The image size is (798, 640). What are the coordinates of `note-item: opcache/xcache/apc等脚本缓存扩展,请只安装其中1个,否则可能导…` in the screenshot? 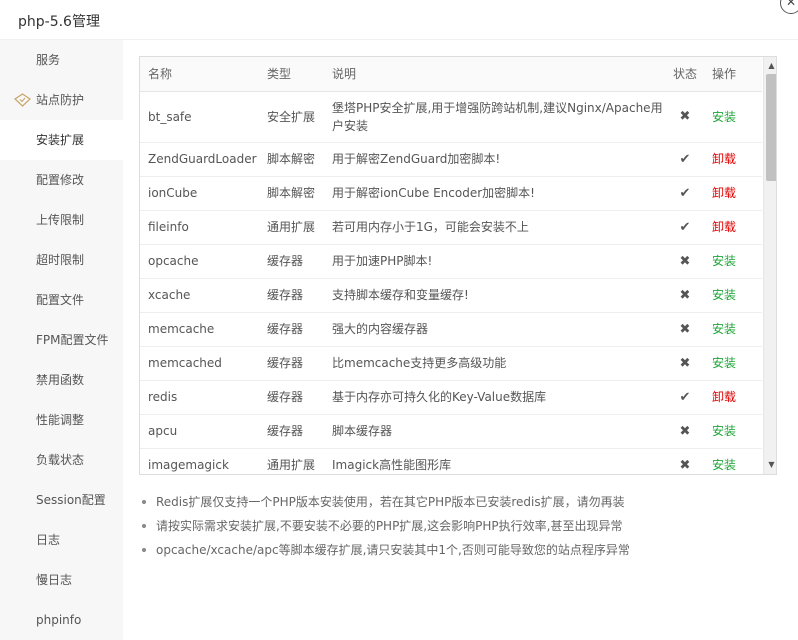 It's located at (459, 550).